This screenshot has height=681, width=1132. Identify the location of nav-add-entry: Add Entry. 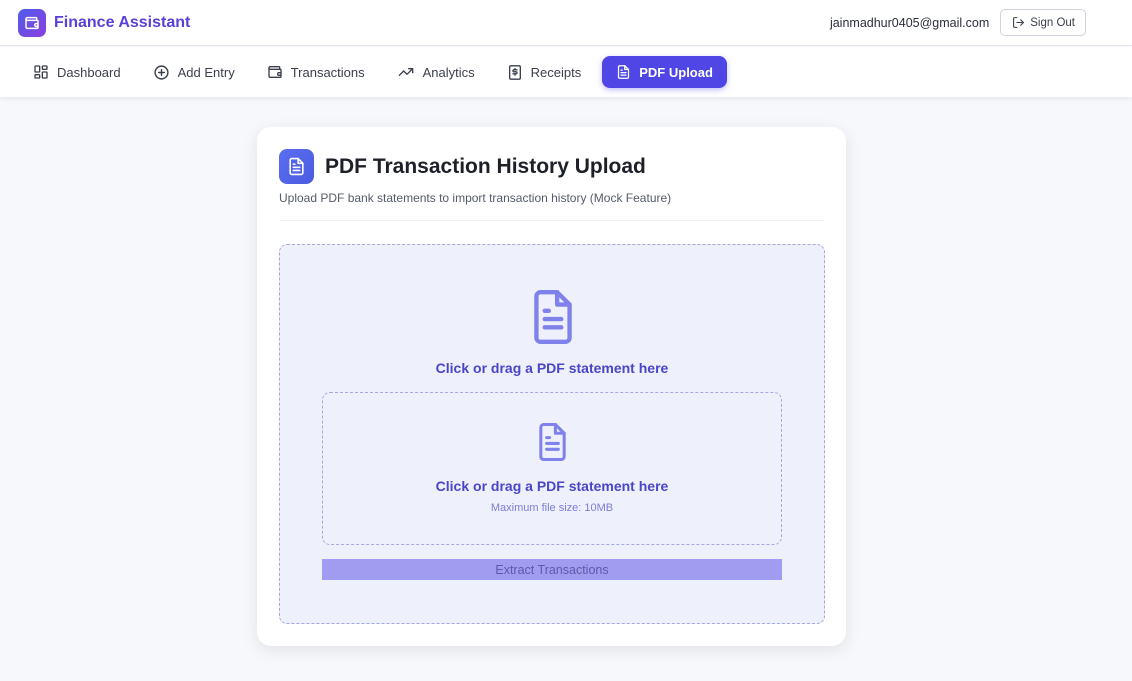
(194, 72).